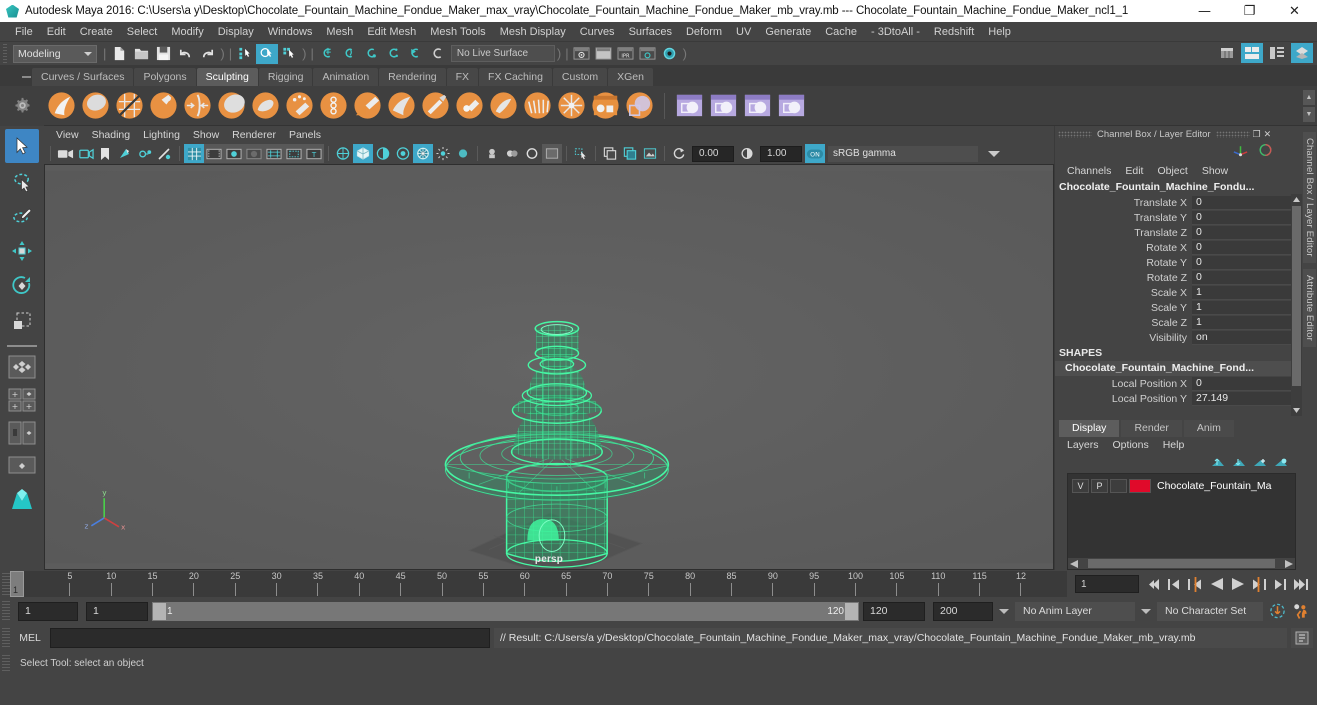 This screenshot has height=705, width=1317. I want to click on select-camera-icon, so click(65, 153).